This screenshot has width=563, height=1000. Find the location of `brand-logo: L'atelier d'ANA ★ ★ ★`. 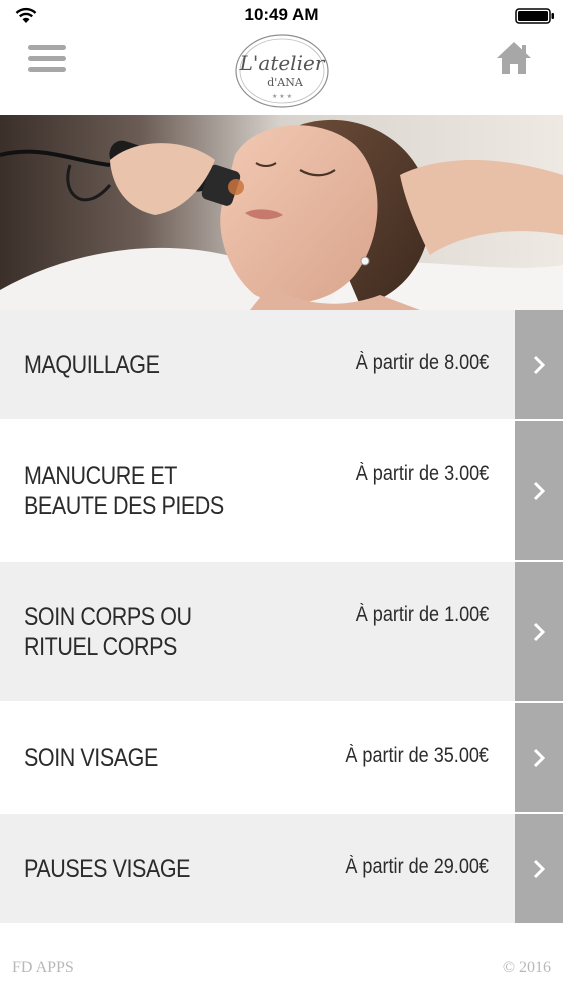

brand-logo: L'atelier d'ANA ★ ★ ★ is located at coordinates (282, 71).